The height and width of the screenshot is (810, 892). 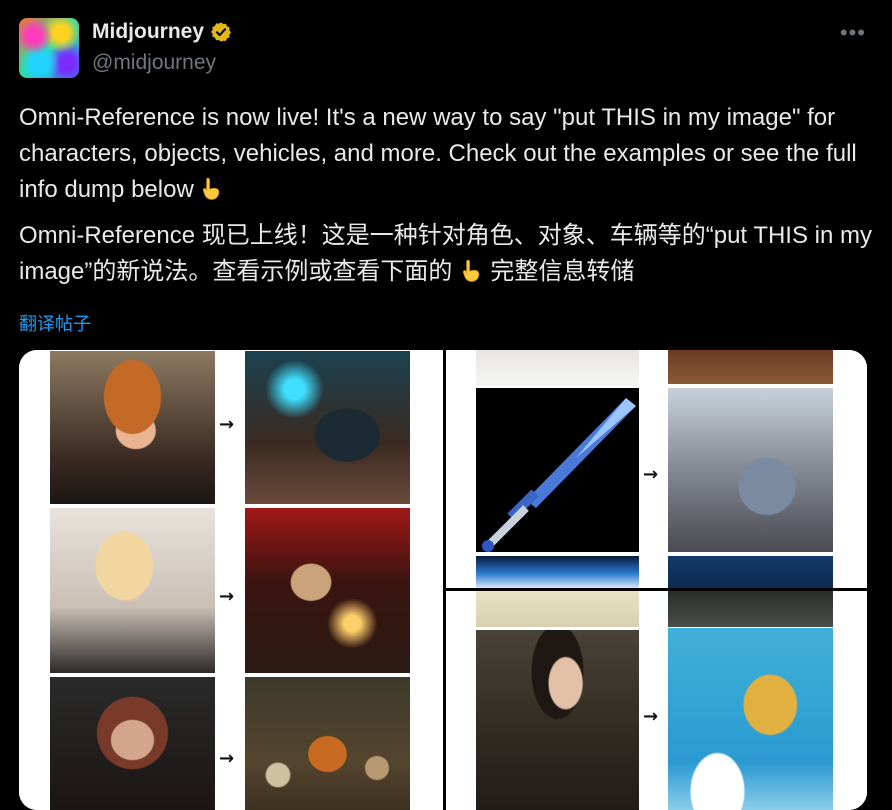 What do you see at coordinates (327, 743) in the screenshot?
I see `result-image-woman-with-dogs` at bounding box center [327, 743].